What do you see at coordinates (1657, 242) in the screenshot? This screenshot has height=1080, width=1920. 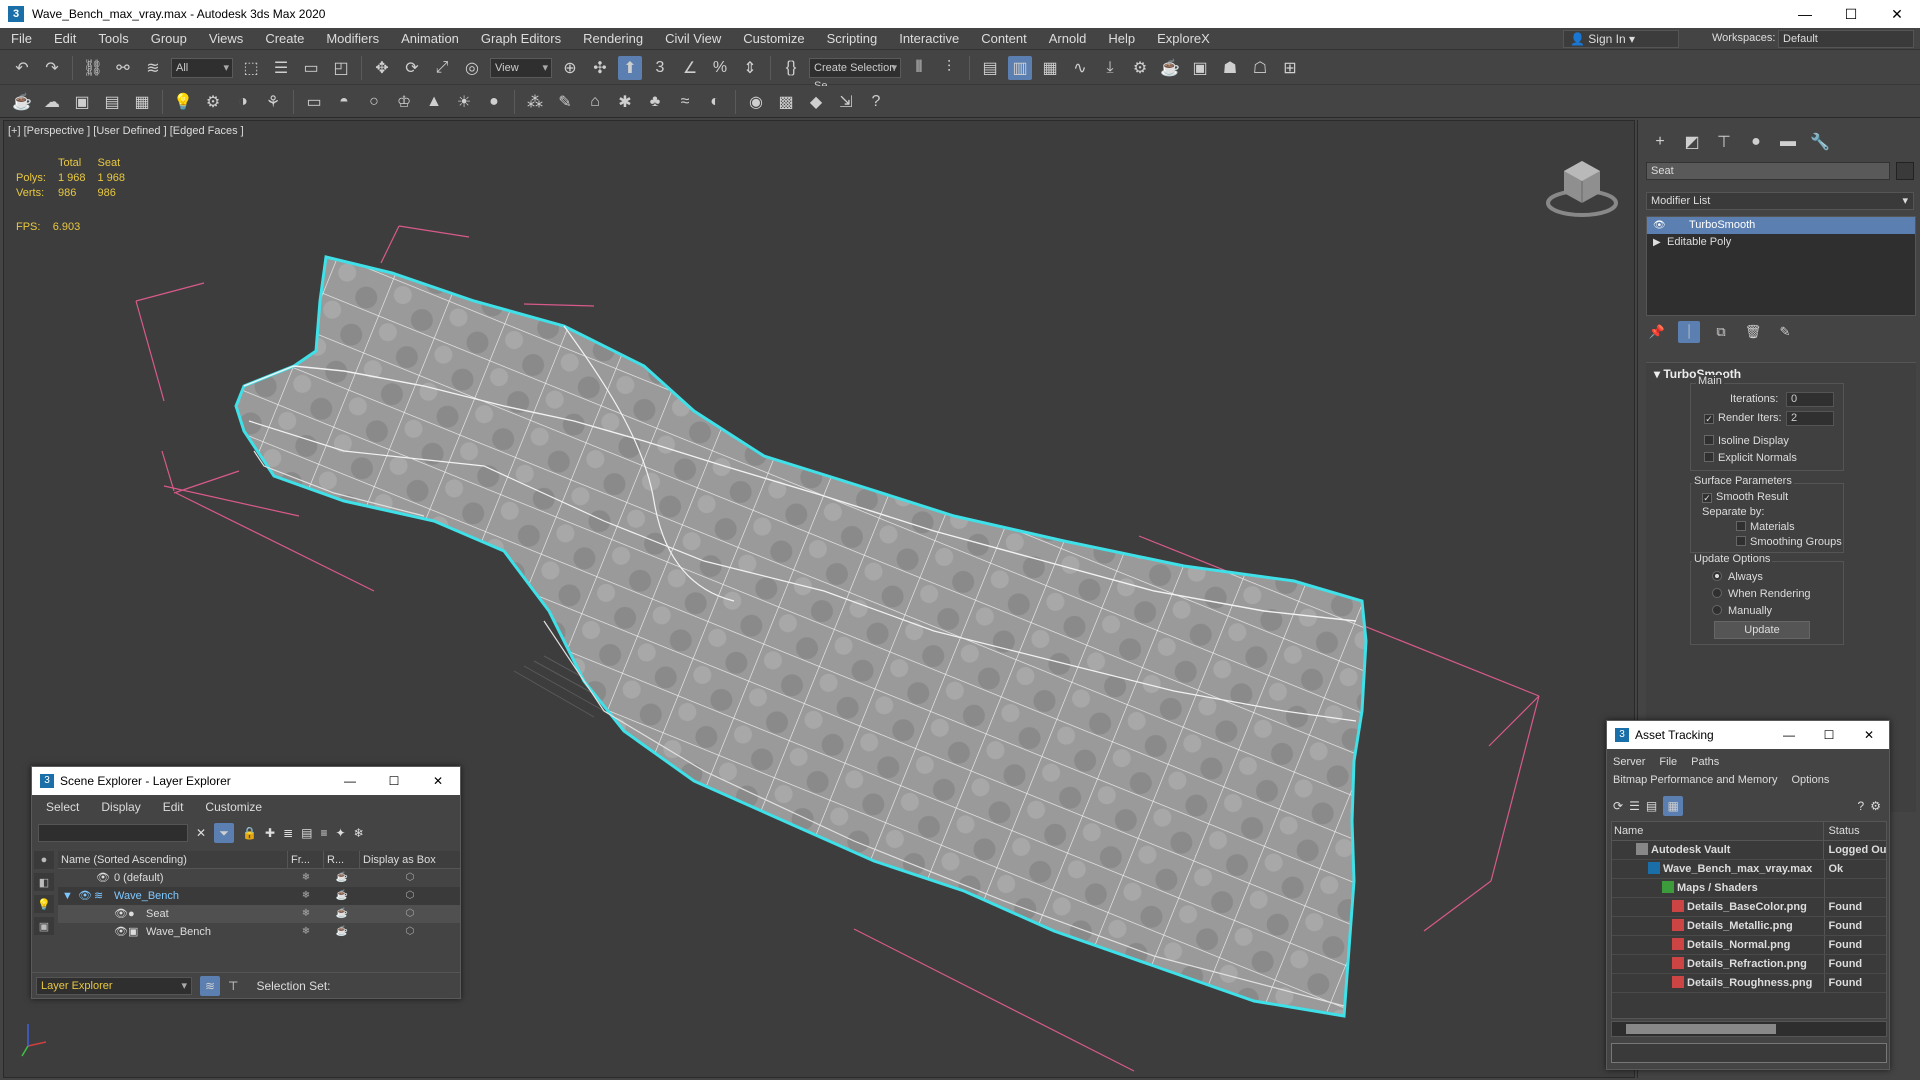 I see `expand-arrow-icon: ▶` at bounding box center [1657, 242].